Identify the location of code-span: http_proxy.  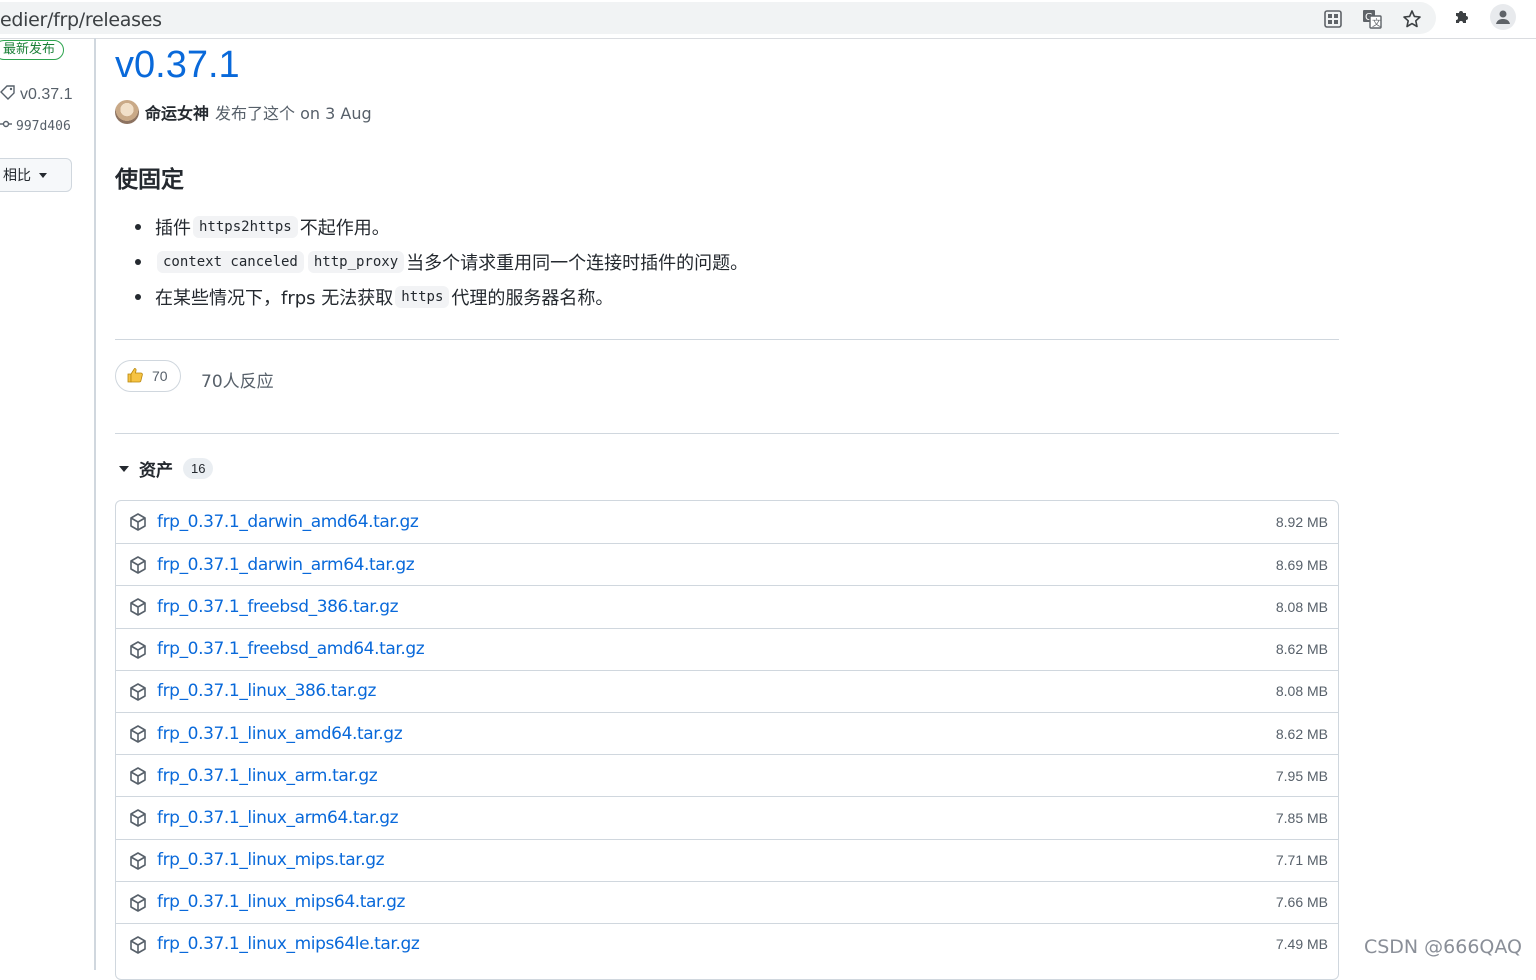
(356, 261).